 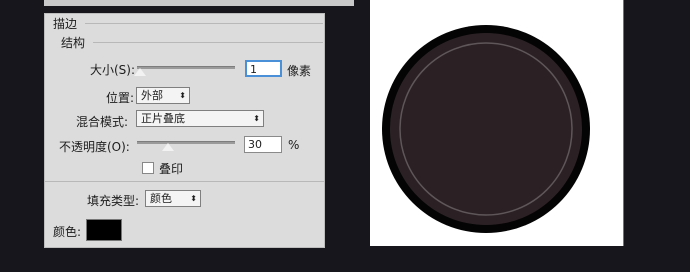 I want to click on color-label: 颜色:, so click(x=67, y=232).